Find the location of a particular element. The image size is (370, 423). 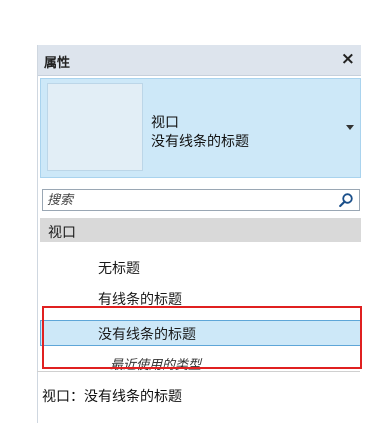

list-item-no-title: 无标题 is located at coordinates (200, 267).